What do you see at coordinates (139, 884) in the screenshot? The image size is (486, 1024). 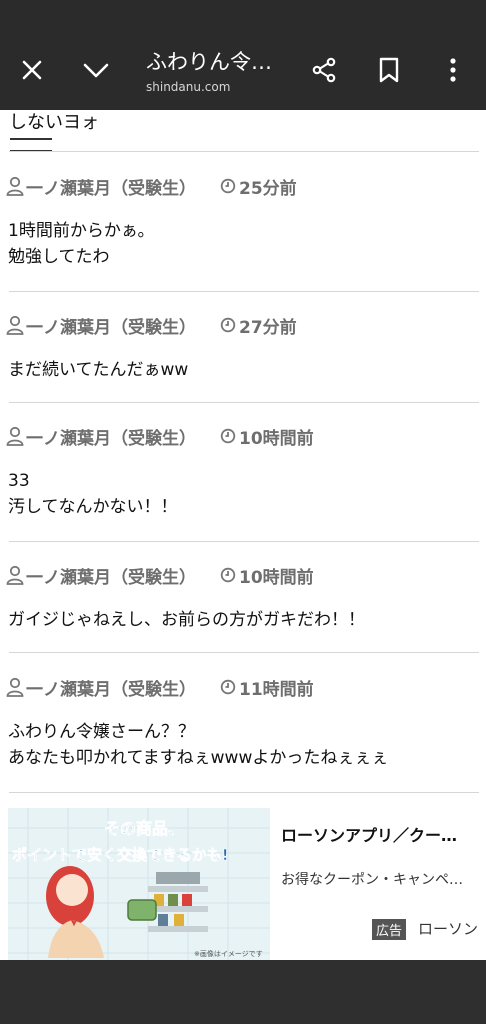 I see `ad-image: その商品、 ポイントで安く交換できるかも! ※画像はイメージです` at bounding box center [139, 884].